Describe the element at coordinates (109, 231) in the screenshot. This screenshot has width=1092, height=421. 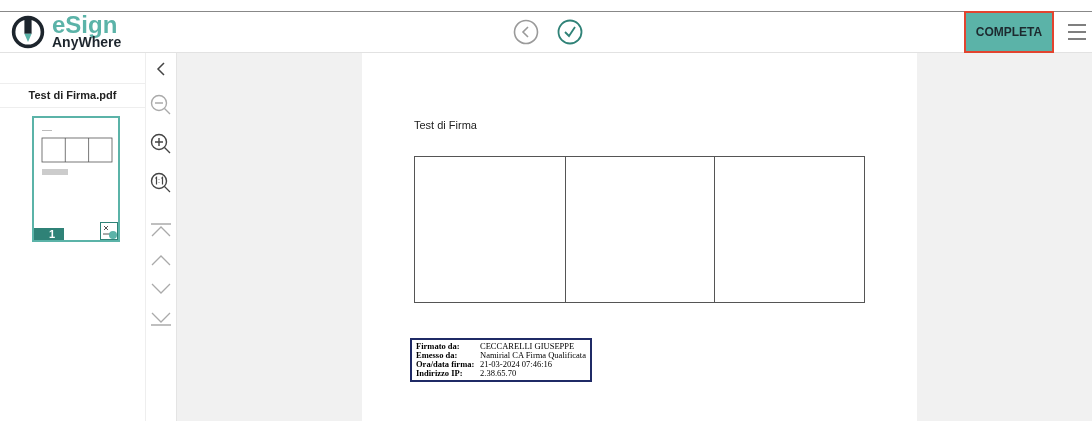
I see `signature-field-icon` at that location.